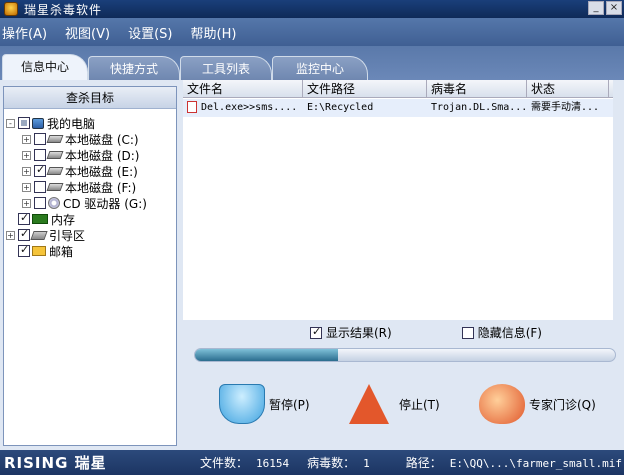  I want to click on column-status: 状态, so click(568, 88).